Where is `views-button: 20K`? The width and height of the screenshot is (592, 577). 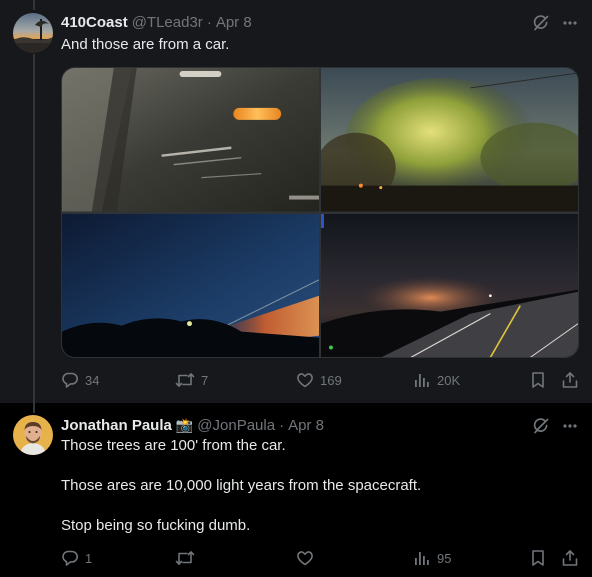
views-button: 20K is located at coordinates (436, 380).